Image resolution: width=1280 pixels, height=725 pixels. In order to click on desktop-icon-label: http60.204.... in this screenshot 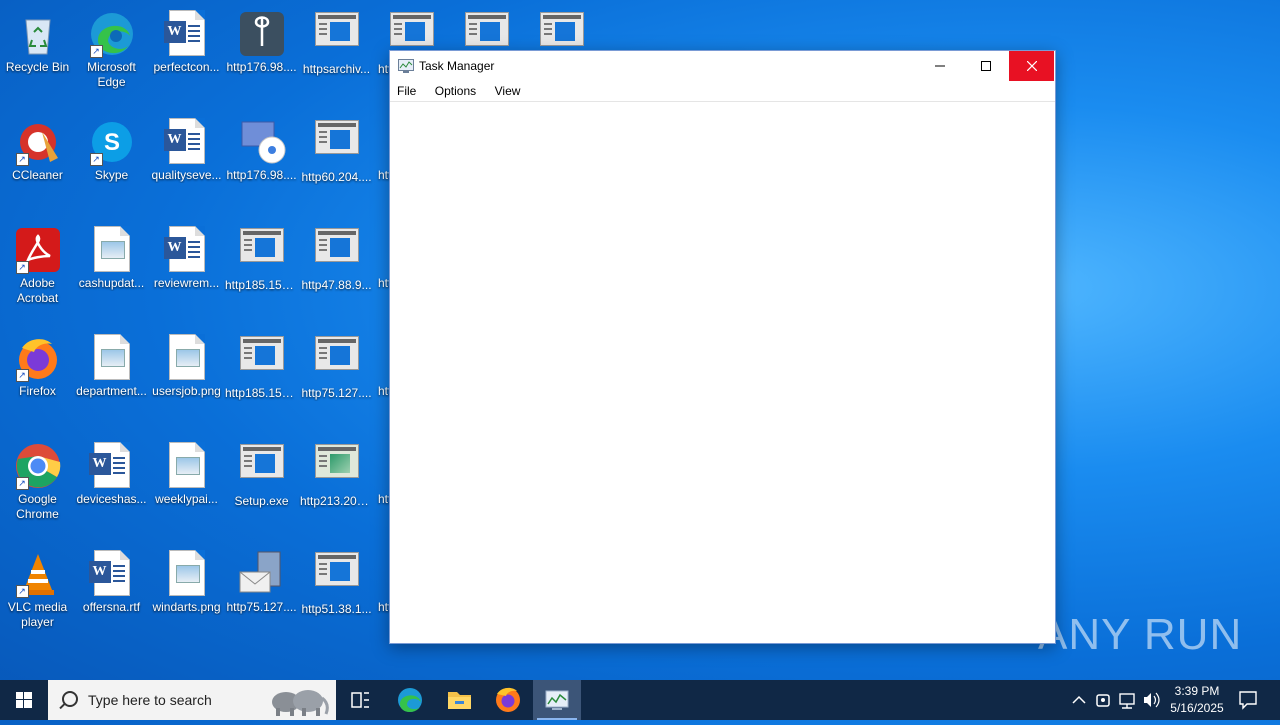, I will do `click(336, 177)`.